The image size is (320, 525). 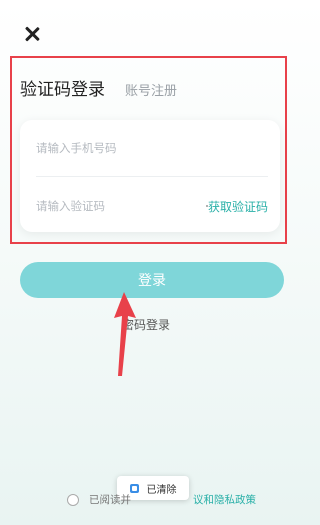 I want to click on login-tabs: 验证码登录 账号注册, so click(x=98, y=87).